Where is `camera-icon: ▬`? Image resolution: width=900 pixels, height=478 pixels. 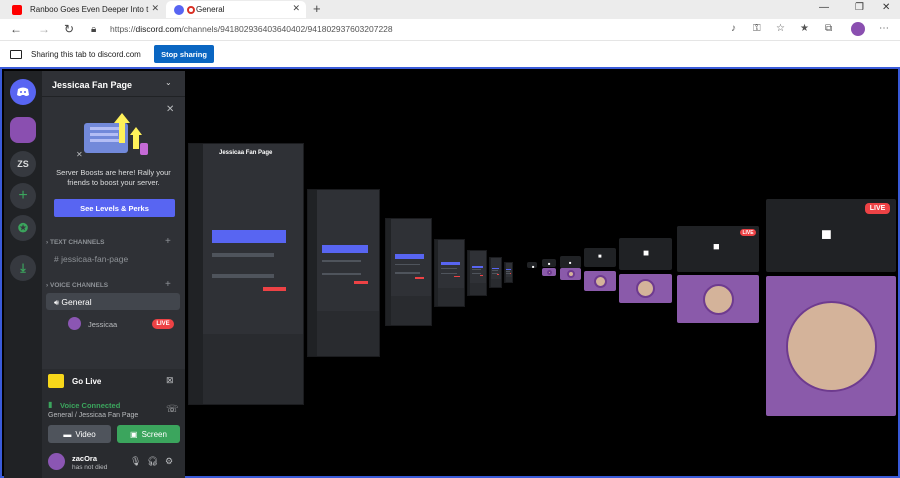
camera-icon: ▬ is located at coordinates (67, 434).